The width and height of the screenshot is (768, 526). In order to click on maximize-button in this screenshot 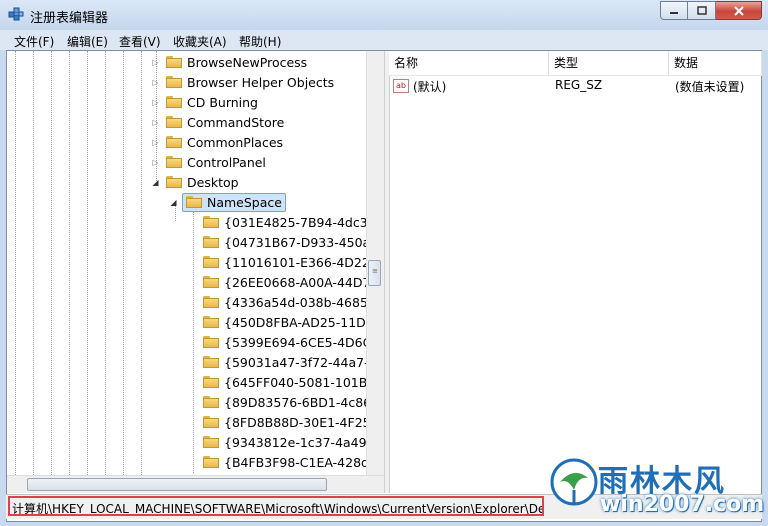, I will do `click(702, 10)`.